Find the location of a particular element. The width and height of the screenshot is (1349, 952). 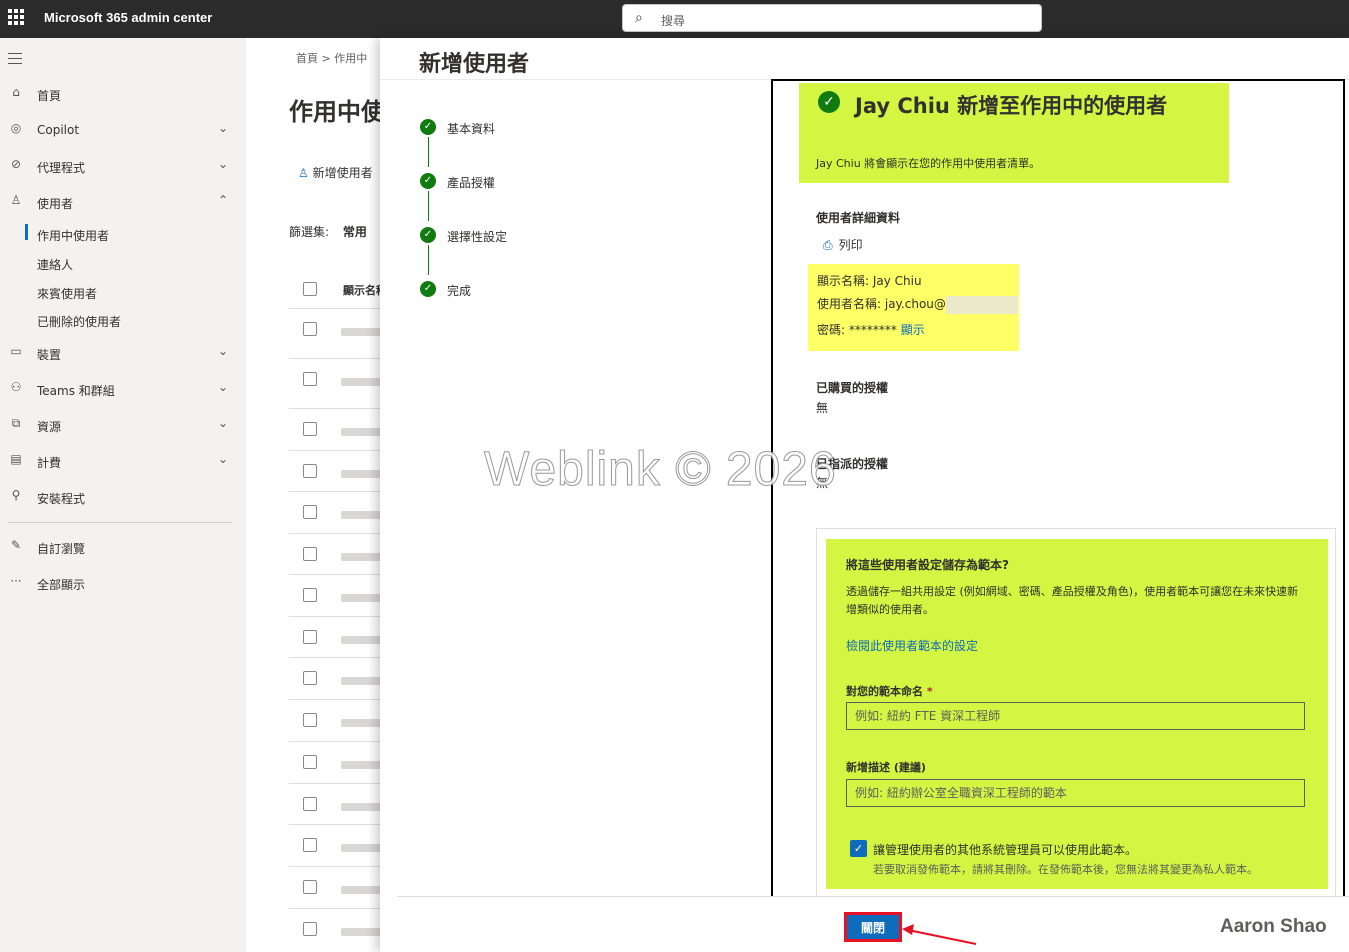

nav-item-billing: ▤ 計費 ⌄ is located at coordinates (123, 461).